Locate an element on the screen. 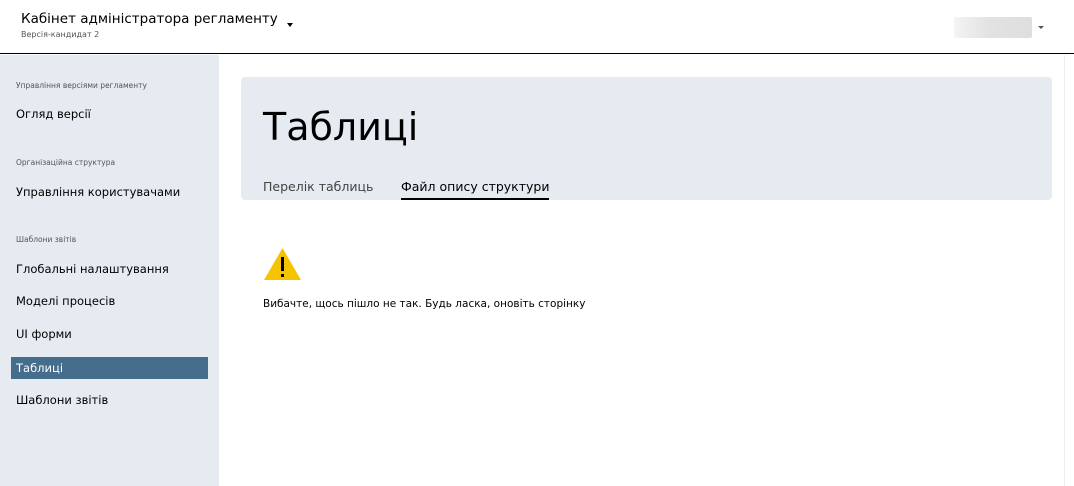 The image size is (1074, 486). version-label: Версія-кандидат 2 is located at coordinates (60, 34).